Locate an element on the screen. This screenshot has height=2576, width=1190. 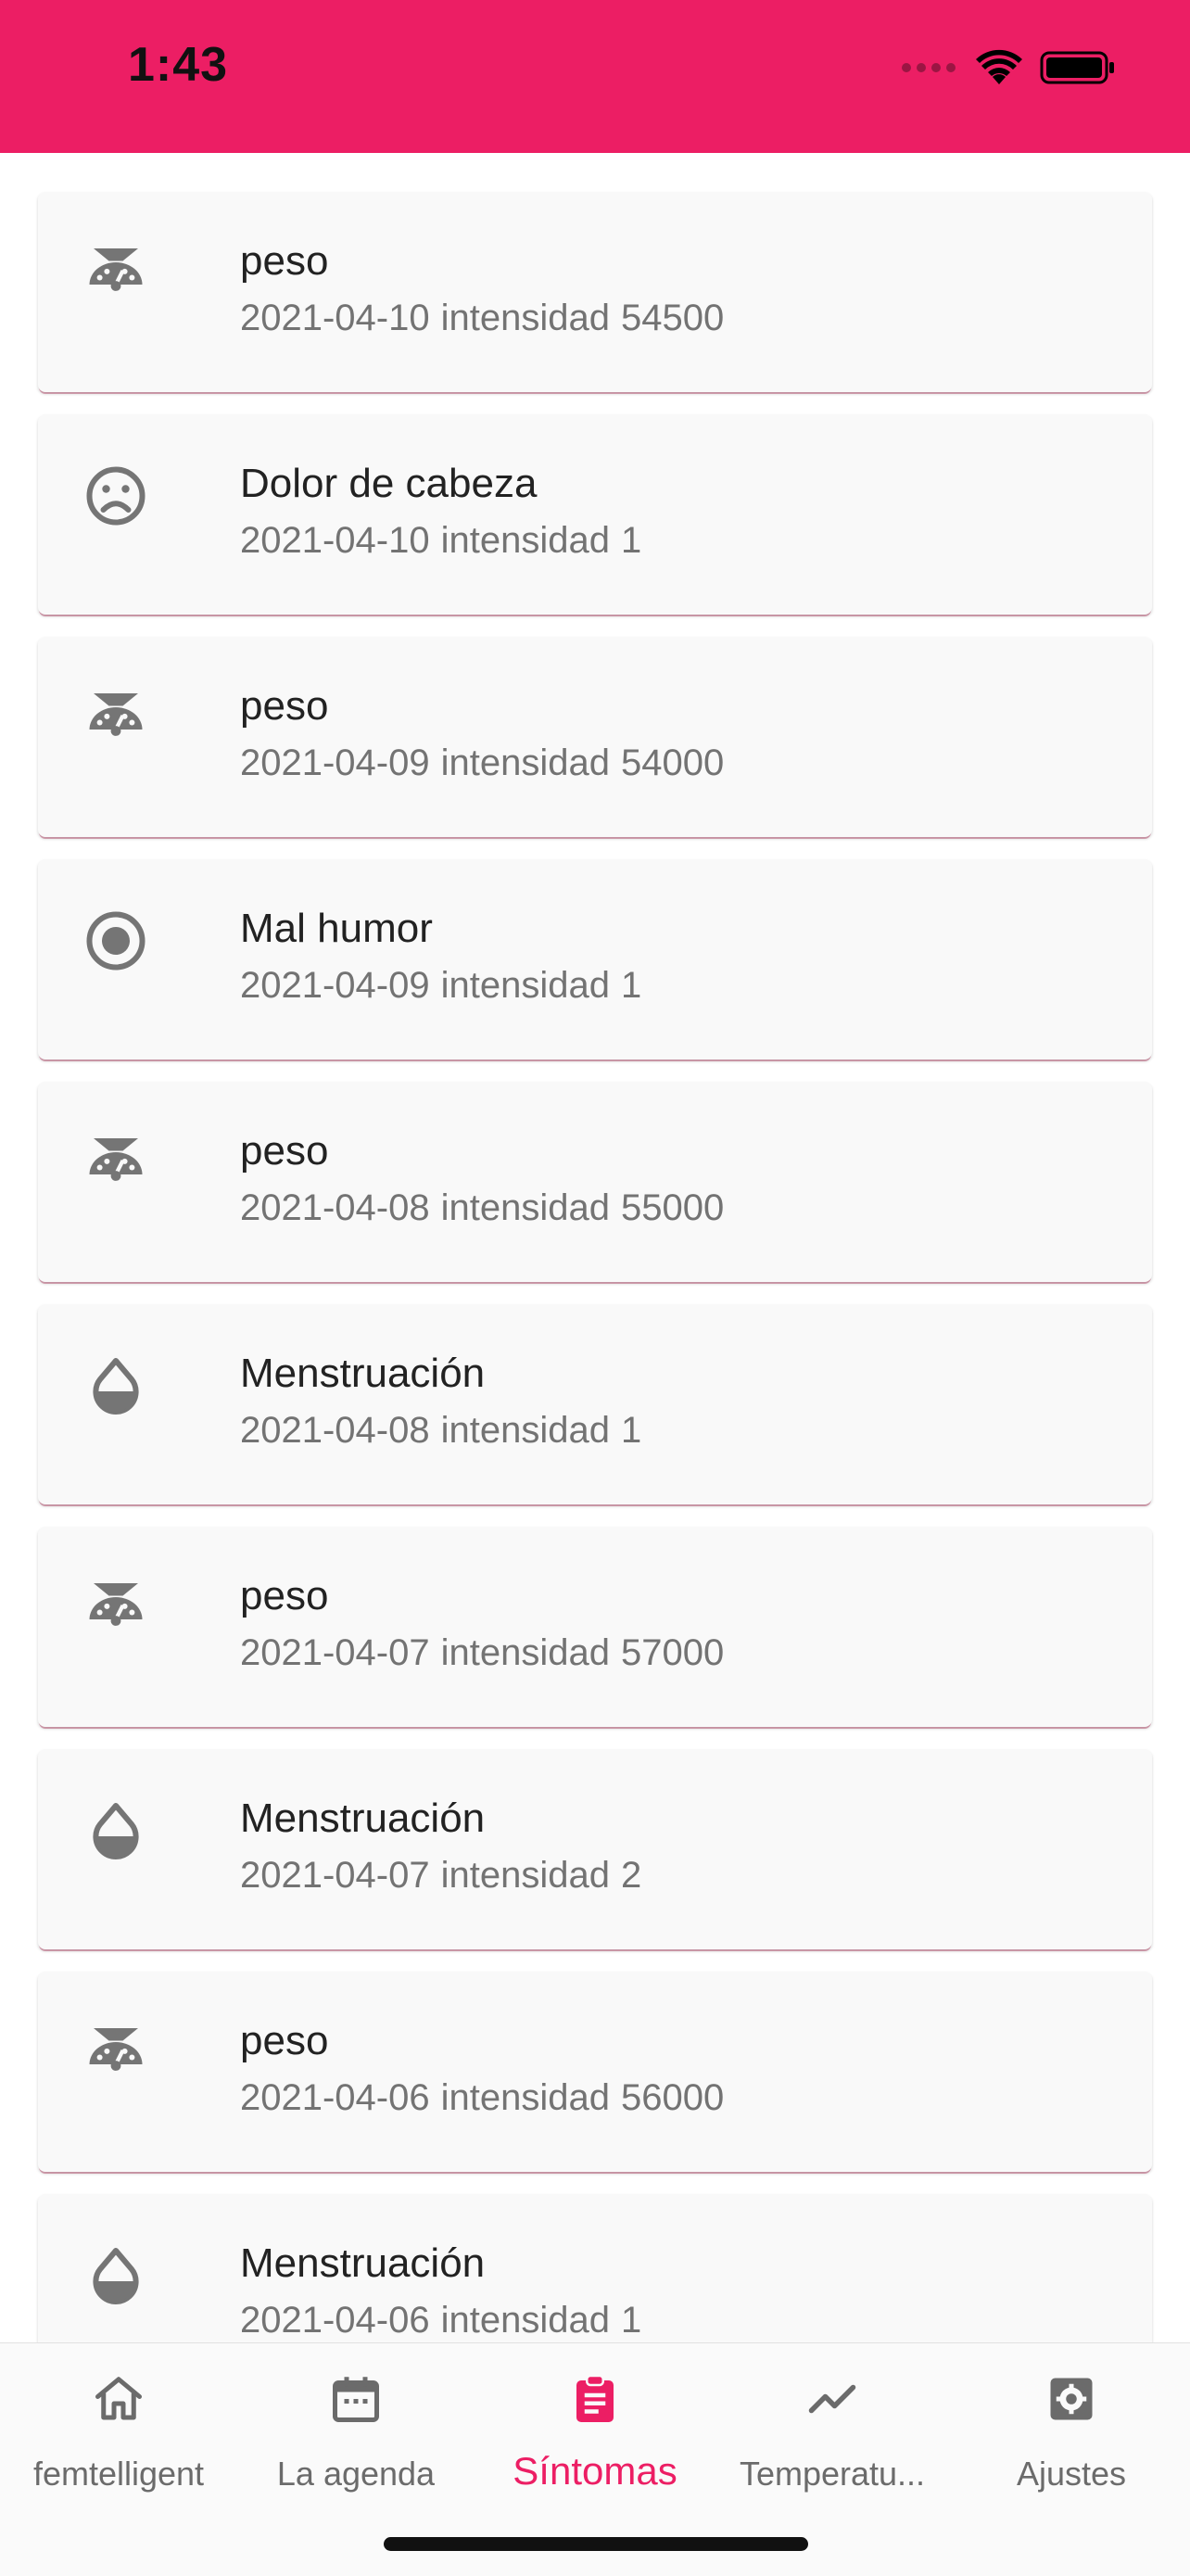
nav-label: La agenda is located at coordinates (356, 2474).